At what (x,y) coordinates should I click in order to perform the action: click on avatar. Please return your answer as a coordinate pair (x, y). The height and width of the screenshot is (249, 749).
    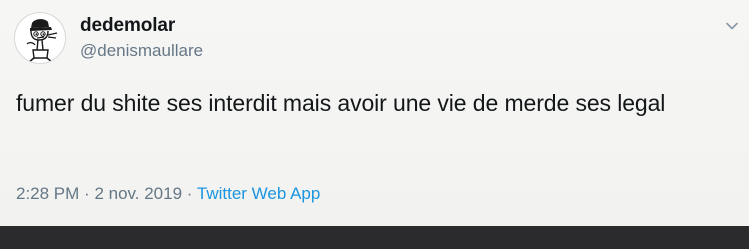
    Looking at the image, I should click on (40, 38).